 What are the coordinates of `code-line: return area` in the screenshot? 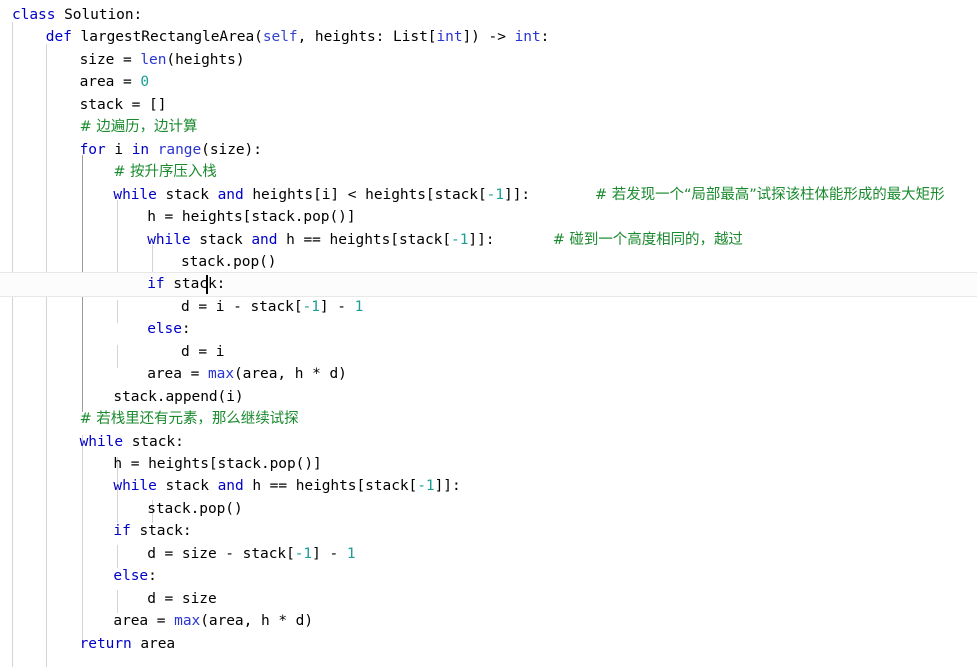 It's located at (128, 644).